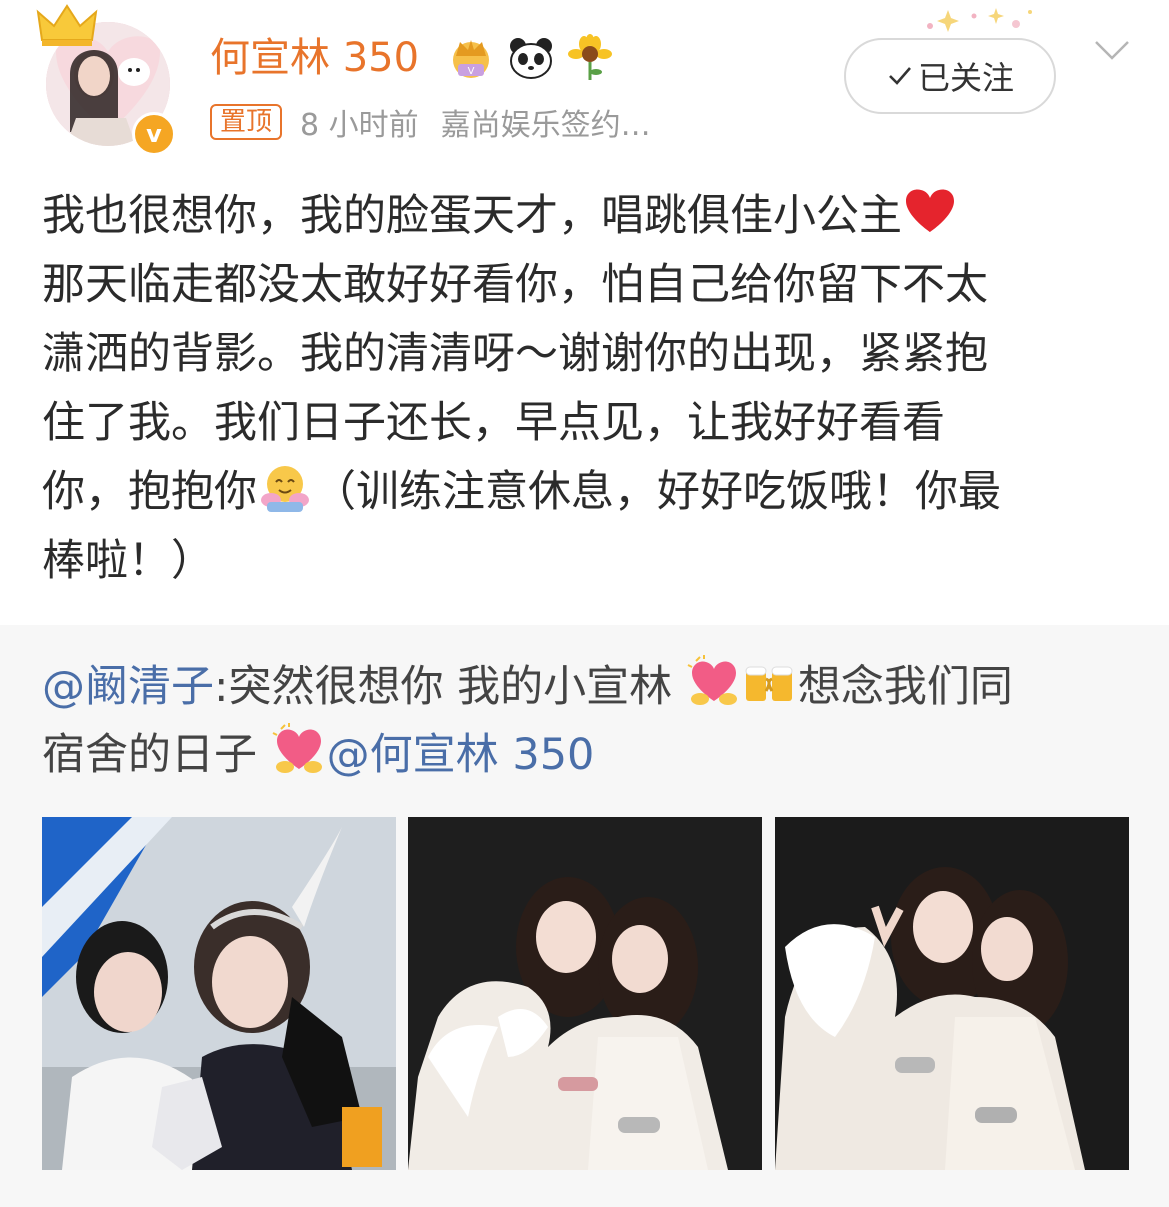 This screenshot has height=1207, width=1169. What do you see at coordinates (515, 354) in the screenshot?
I see `post-line: 潇洒的背影。我的清清呀～谢谢你的出现，紧紧抱` at bounding box center [515, 354].